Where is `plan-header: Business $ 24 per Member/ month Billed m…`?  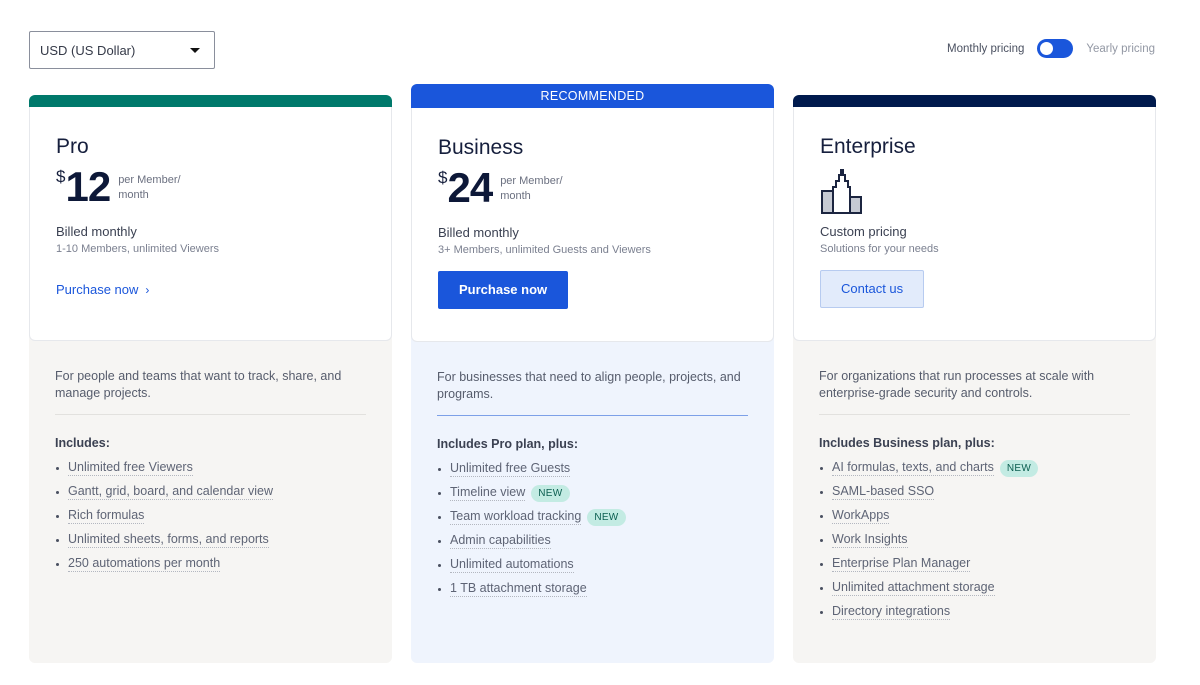 plan-header: Business $ 24 per Member/ month Billed m… is located at coordinates (592, 225).